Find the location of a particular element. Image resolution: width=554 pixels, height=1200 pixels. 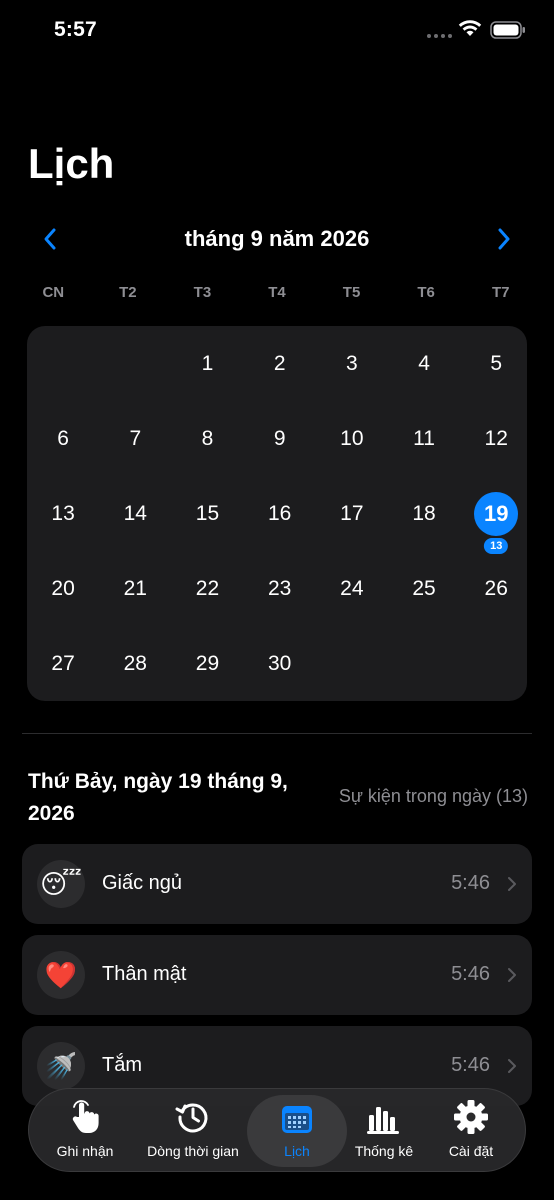

day-number: 8 is located at coordinates (207, 438).